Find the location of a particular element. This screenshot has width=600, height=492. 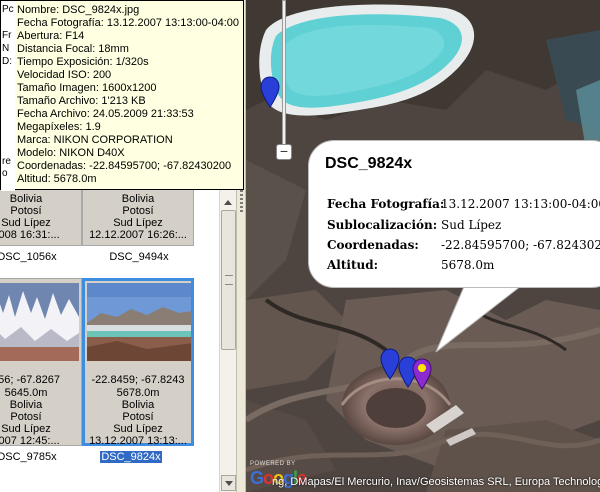

thumbnail-coordinates: 456; -67.8267 is located at coordinates (30, 380).